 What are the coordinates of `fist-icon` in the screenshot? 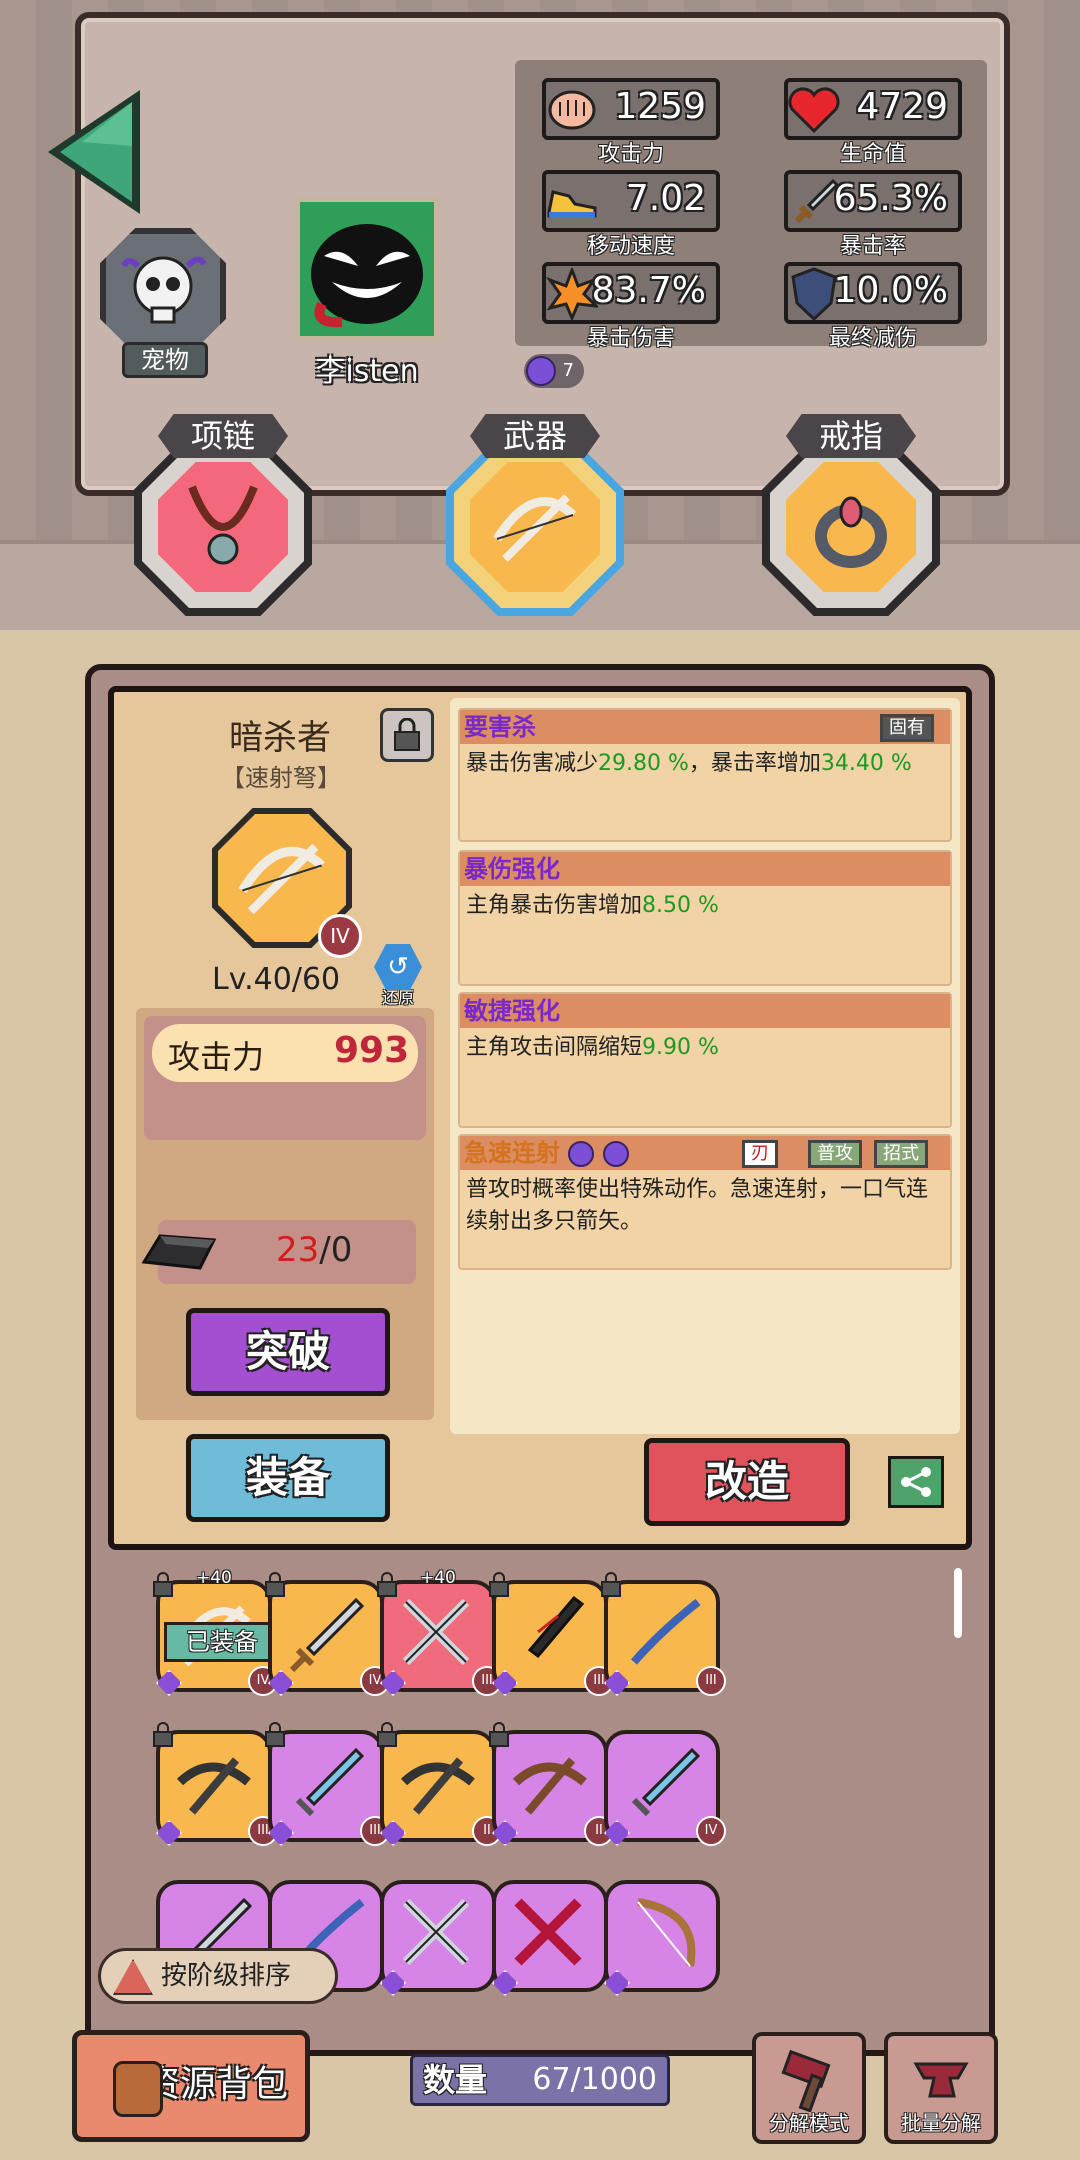 It's located at (572, 110).